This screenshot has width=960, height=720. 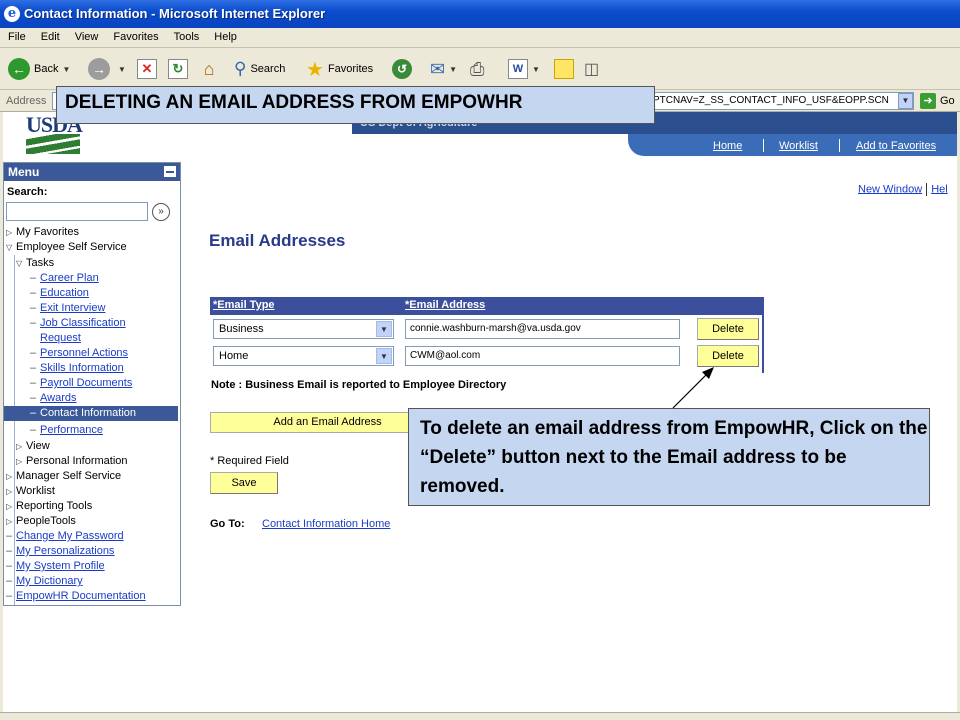 What do you see at coordinates (480, 716) in the screenshot?
I see `status-bar` at bounding box center [480, 716].